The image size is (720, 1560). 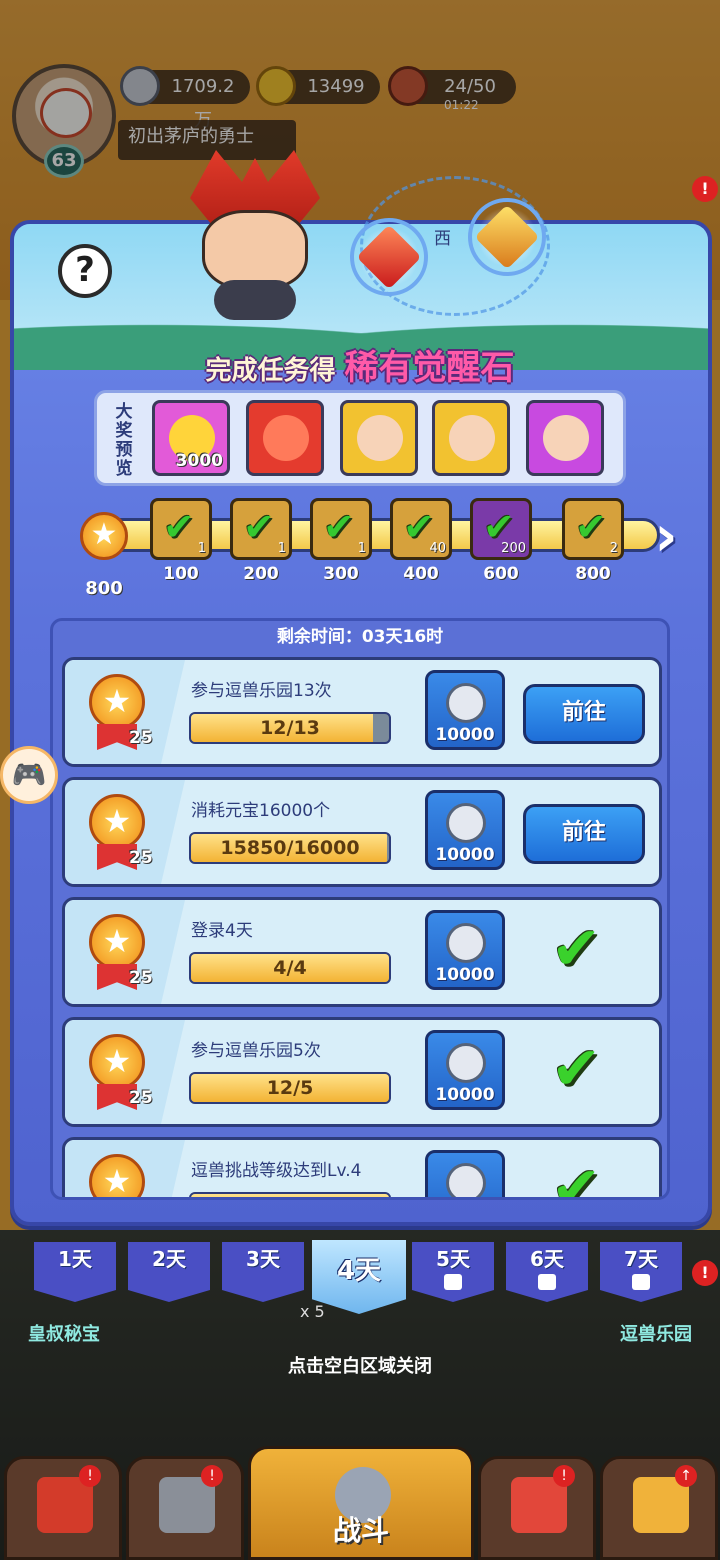 I want to click on pet-park-label: 逗兽乐园, so click(x=656, y=1333).